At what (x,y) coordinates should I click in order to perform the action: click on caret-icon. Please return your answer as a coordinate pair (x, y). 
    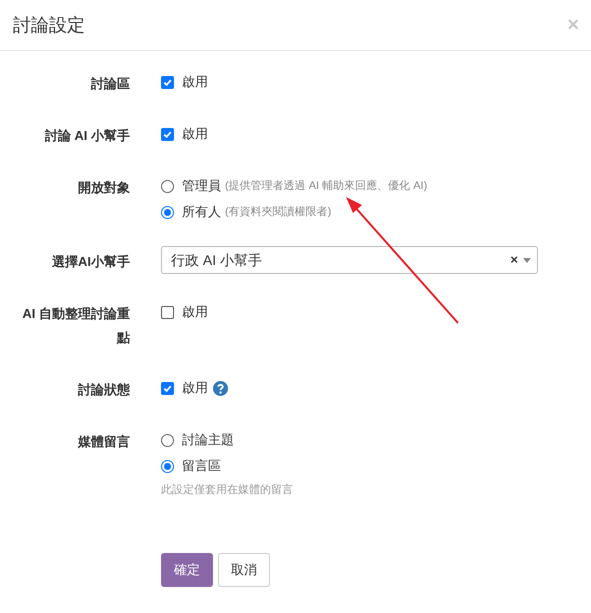
    Looking at the image, I should click on (527, 260).